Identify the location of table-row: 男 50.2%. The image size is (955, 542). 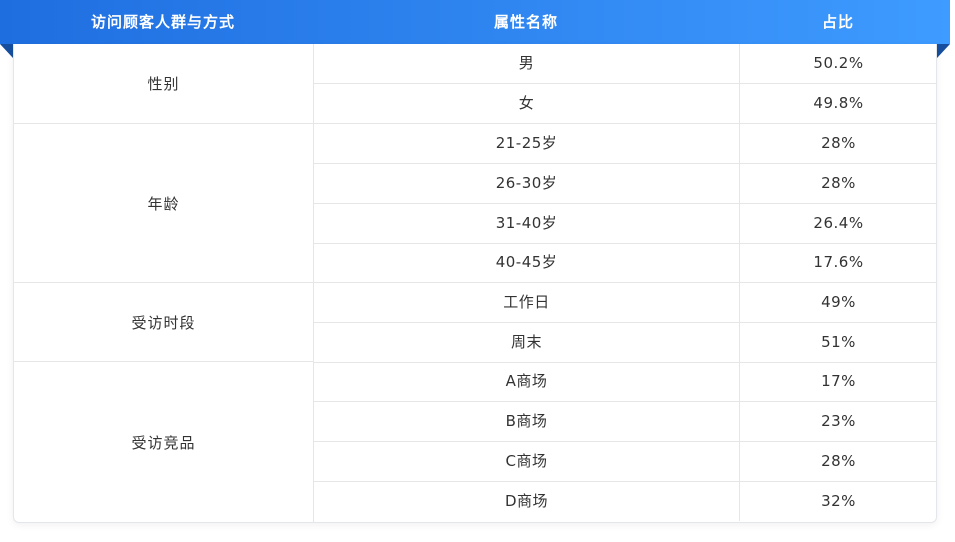
(625, 64).